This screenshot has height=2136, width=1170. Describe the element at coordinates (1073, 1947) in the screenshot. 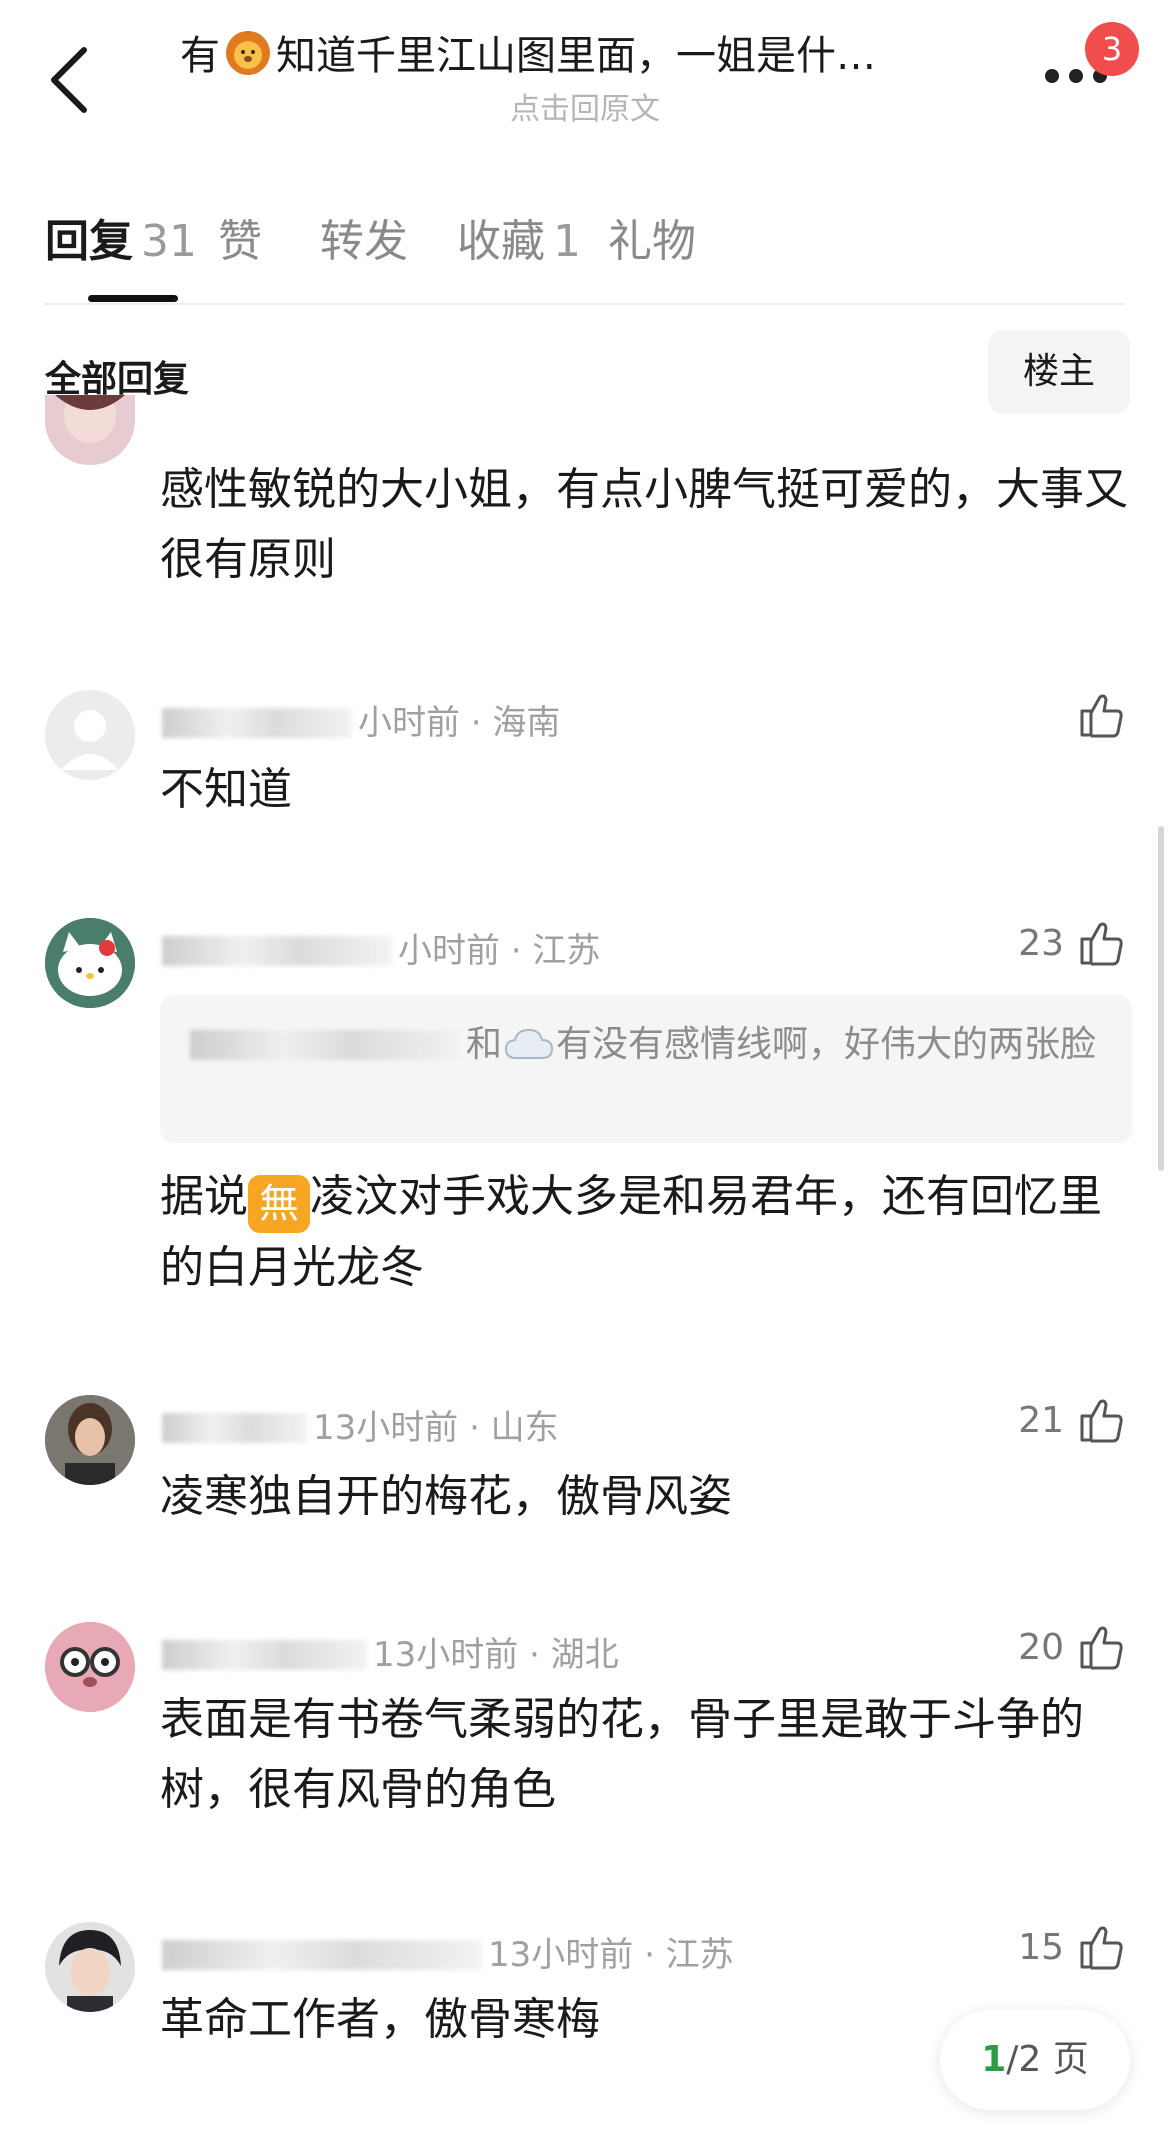

I see `like-button: 15` at that location.